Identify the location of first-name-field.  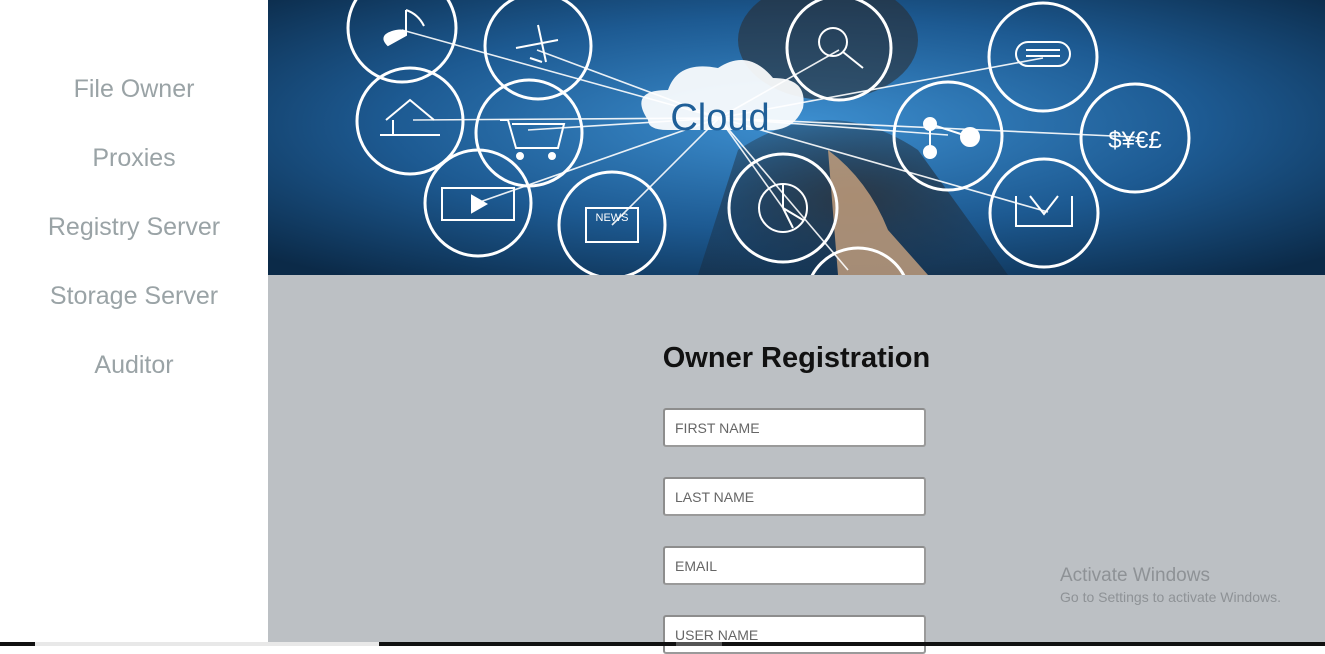
(794, 427).